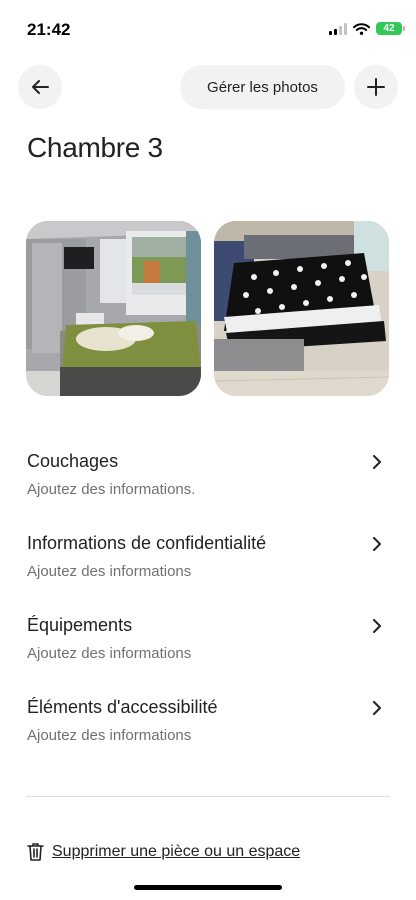  I want to click on row-confidentialite-title: Informations de confidentialité, so click(147, 543).